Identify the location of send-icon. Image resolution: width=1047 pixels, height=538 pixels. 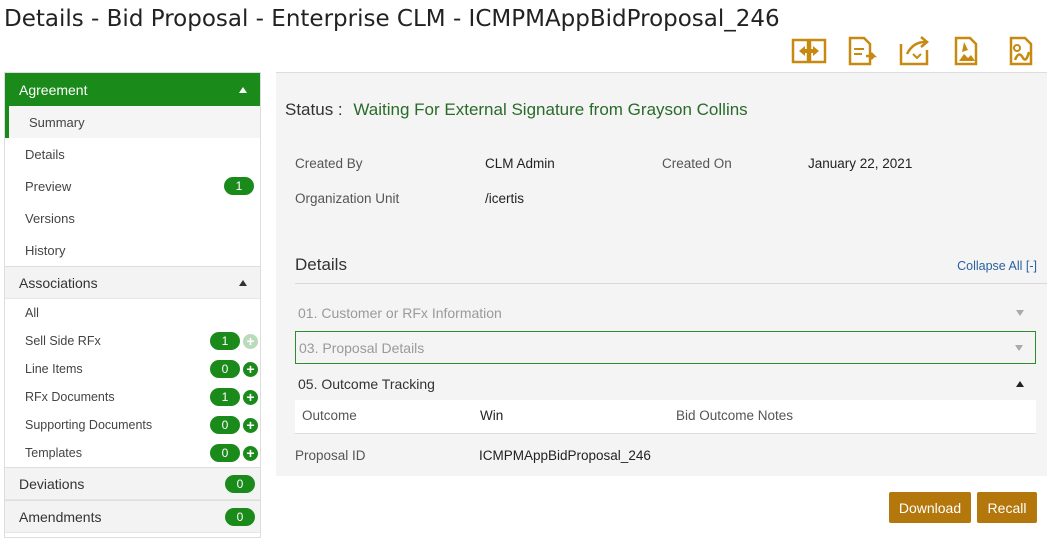
(914, 51).